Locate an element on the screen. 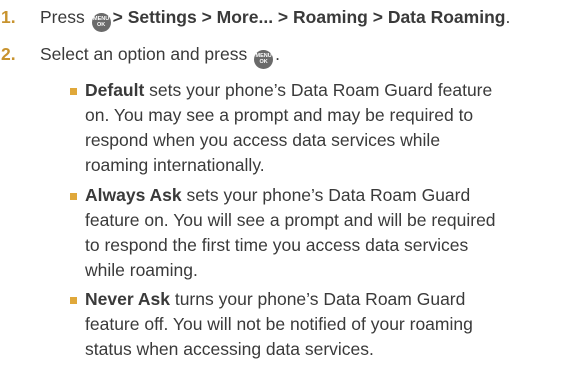 Image resolution: width=581 pixels, height=385 pixels. step-number: 2. is located at coordinates (8, 54).